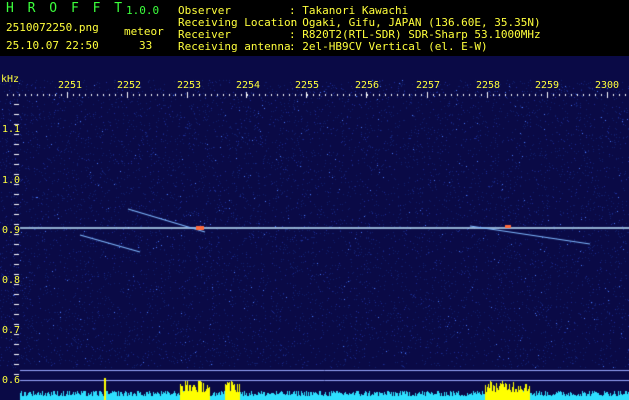  I want to click on x-tick-label: 2253, so click(189, 85).